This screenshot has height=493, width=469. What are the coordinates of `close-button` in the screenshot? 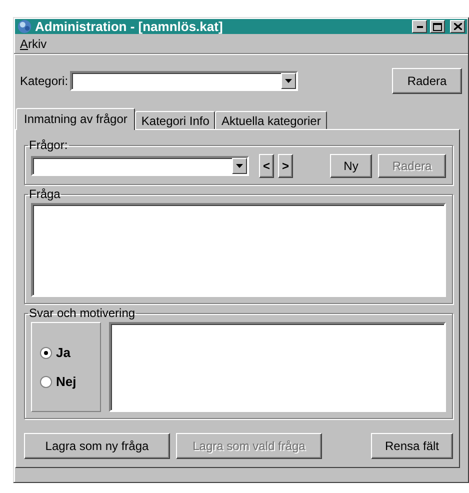 It's located at (457, 26).